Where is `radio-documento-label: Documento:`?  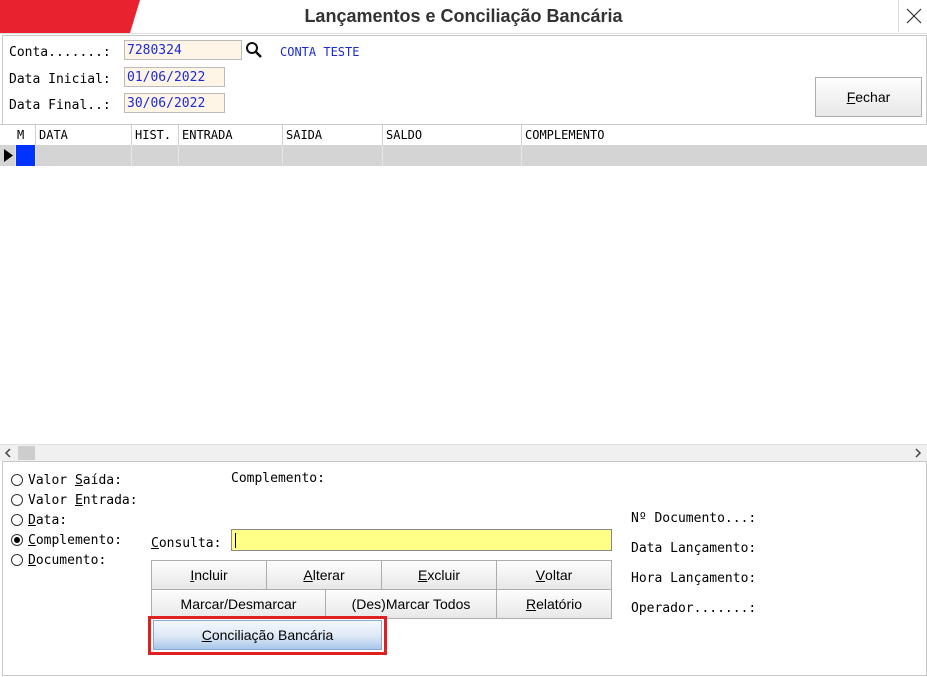 radio-documento-label: Documento: is located at coordinates (67, 560).